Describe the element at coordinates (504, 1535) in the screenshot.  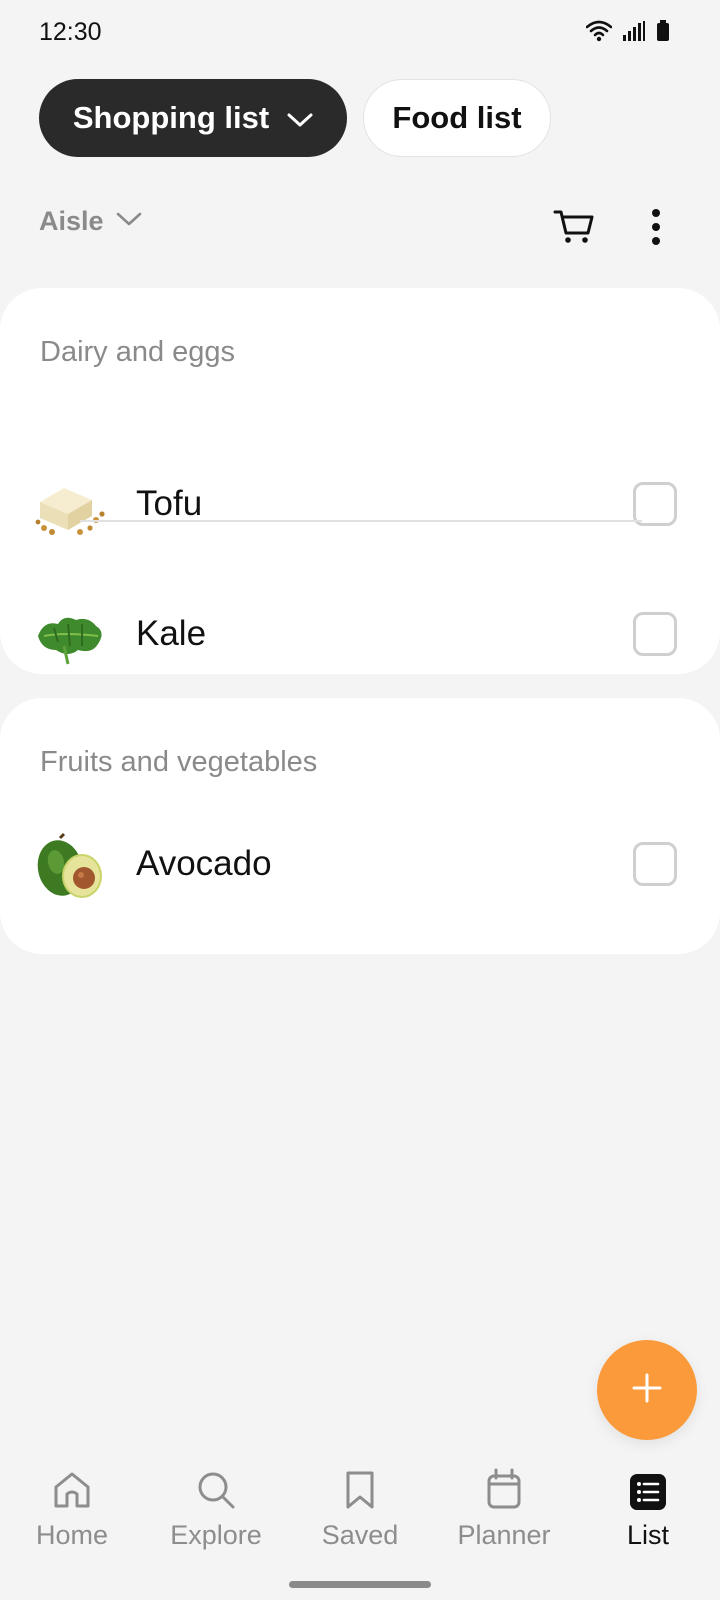
I see `nav-label: Planner` at that location.